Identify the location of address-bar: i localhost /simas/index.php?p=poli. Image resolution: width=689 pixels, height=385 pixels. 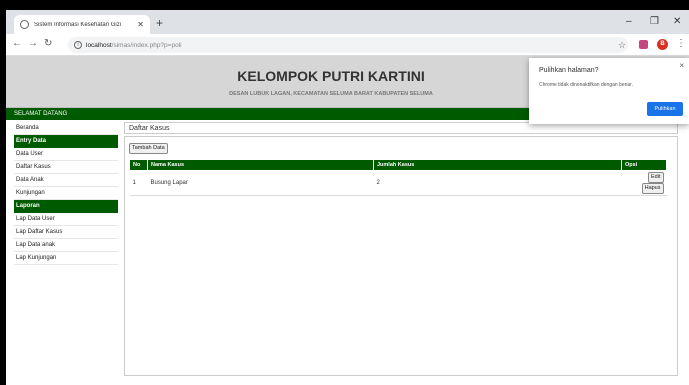
(348, 45).